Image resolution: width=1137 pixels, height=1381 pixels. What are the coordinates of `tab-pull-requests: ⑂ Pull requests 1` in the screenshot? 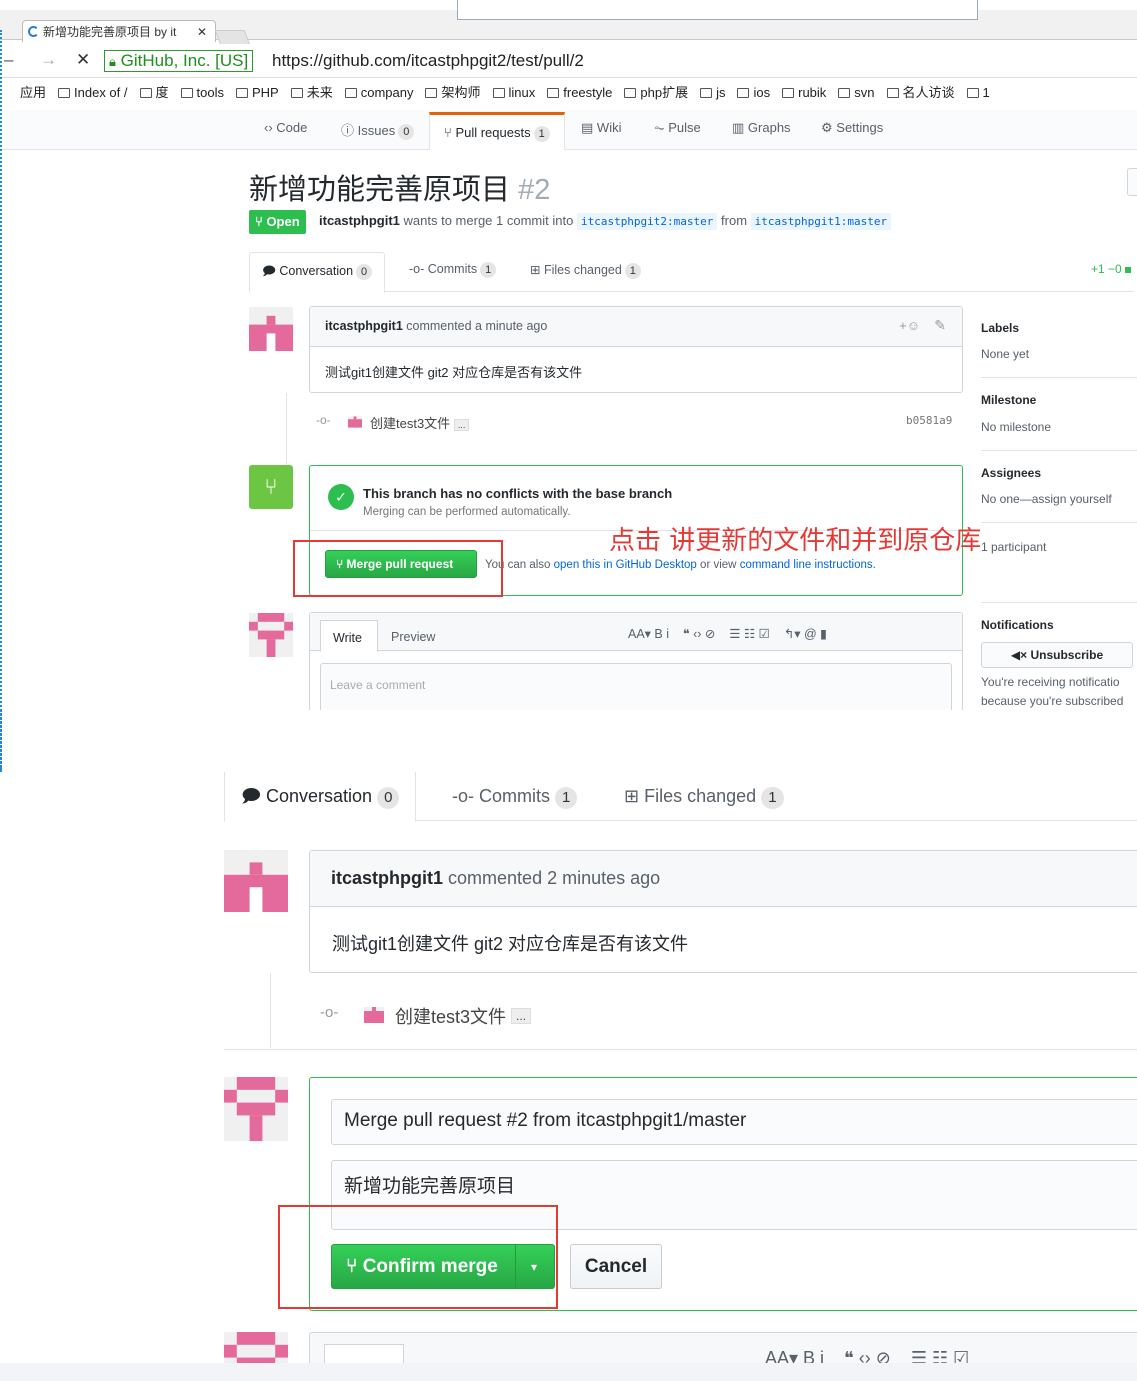 It's located at (497, 131).